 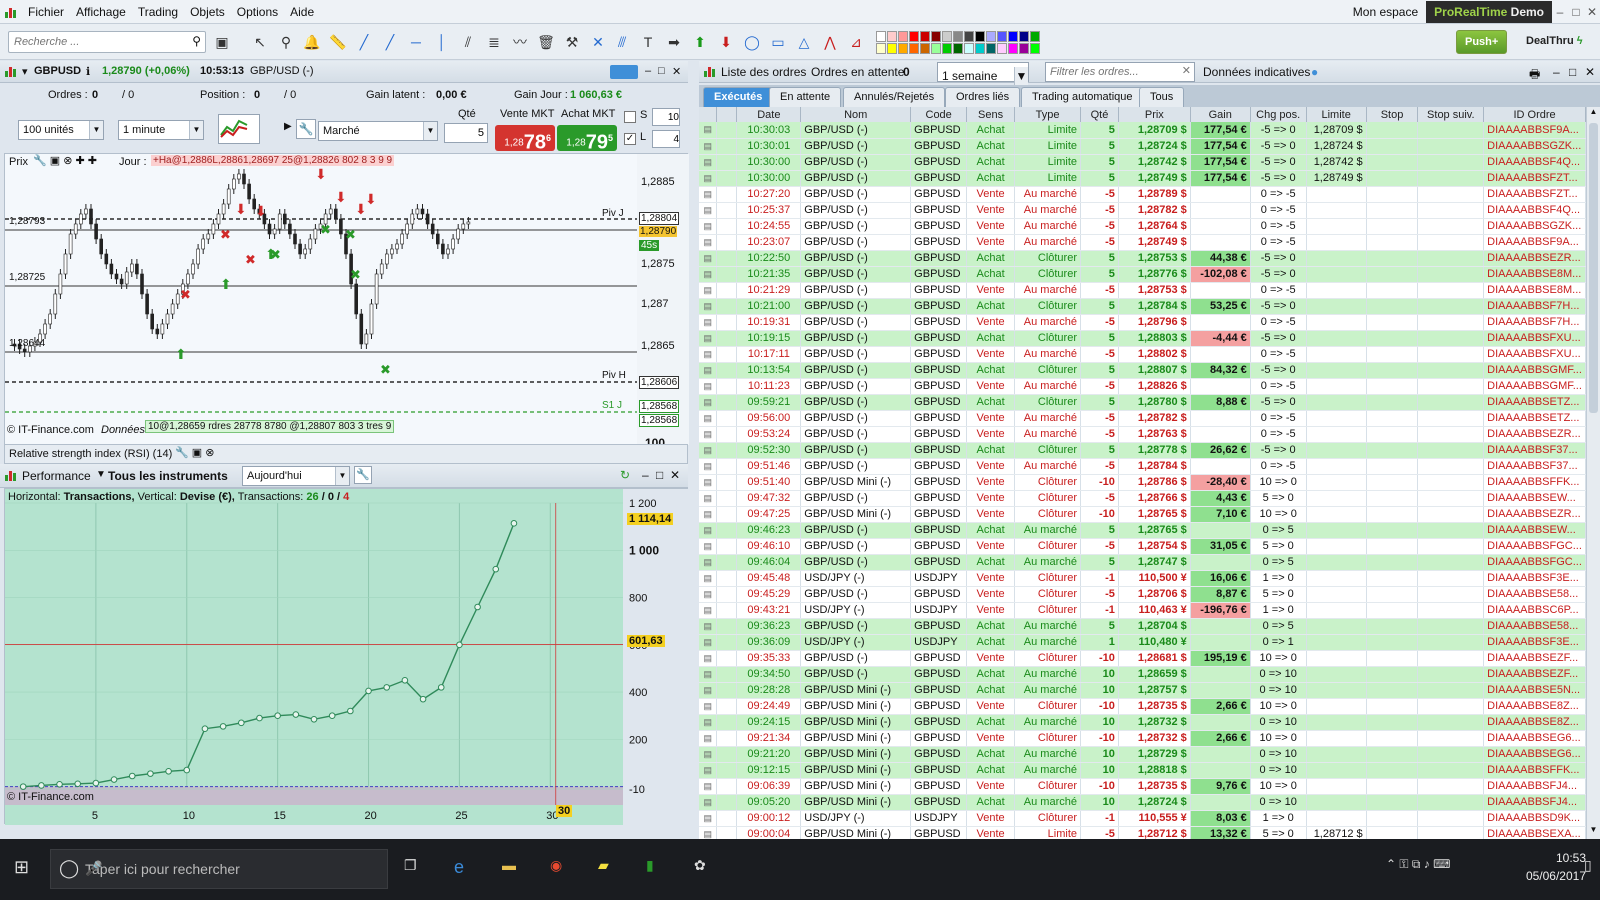 What do you see at coordinates (378, 131) in the screenshot?
I see `order-type-select: Marché ▼` at bounding box center [378, 131].